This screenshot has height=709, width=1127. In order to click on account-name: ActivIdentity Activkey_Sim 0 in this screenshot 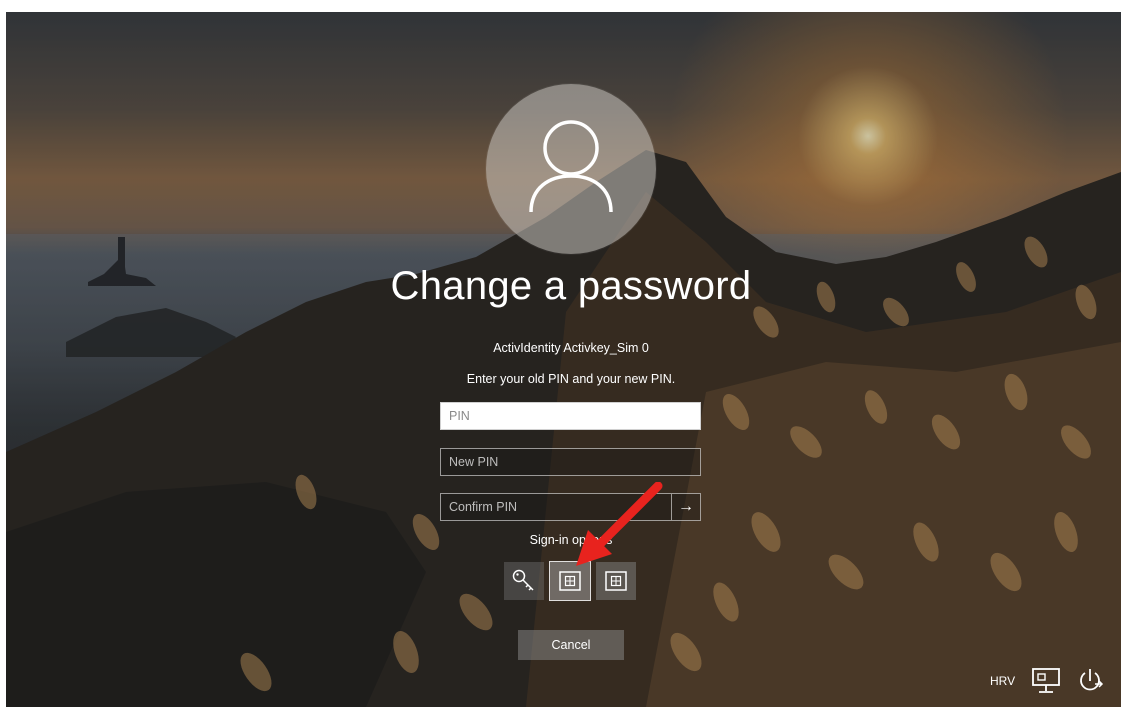, I will do `click(571, 348)`.